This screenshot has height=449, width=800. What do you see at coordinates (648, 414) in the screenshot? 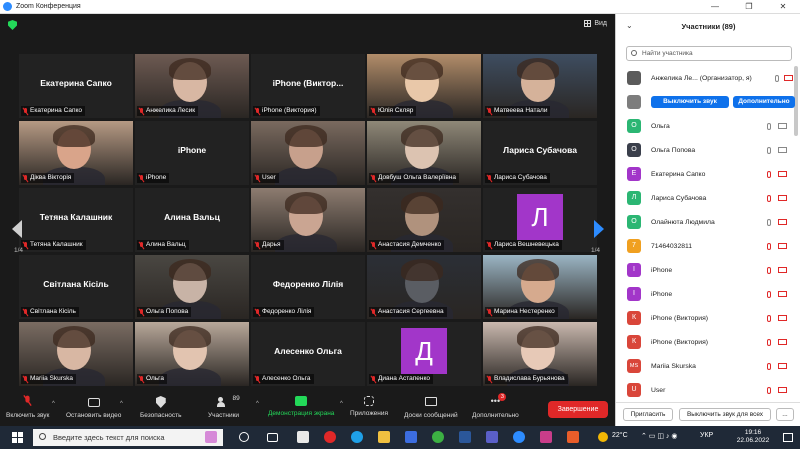
I see `invite-button: Пригласить` at bounding box center [648, 414].